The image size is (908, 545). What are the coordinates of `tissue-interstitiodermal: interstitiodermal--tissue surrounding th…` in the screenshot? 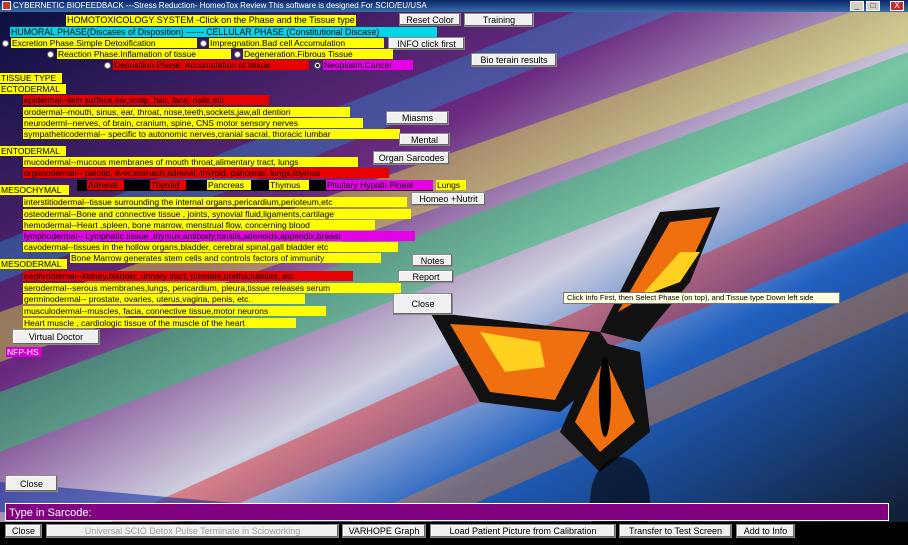 It's located at (215, 202).